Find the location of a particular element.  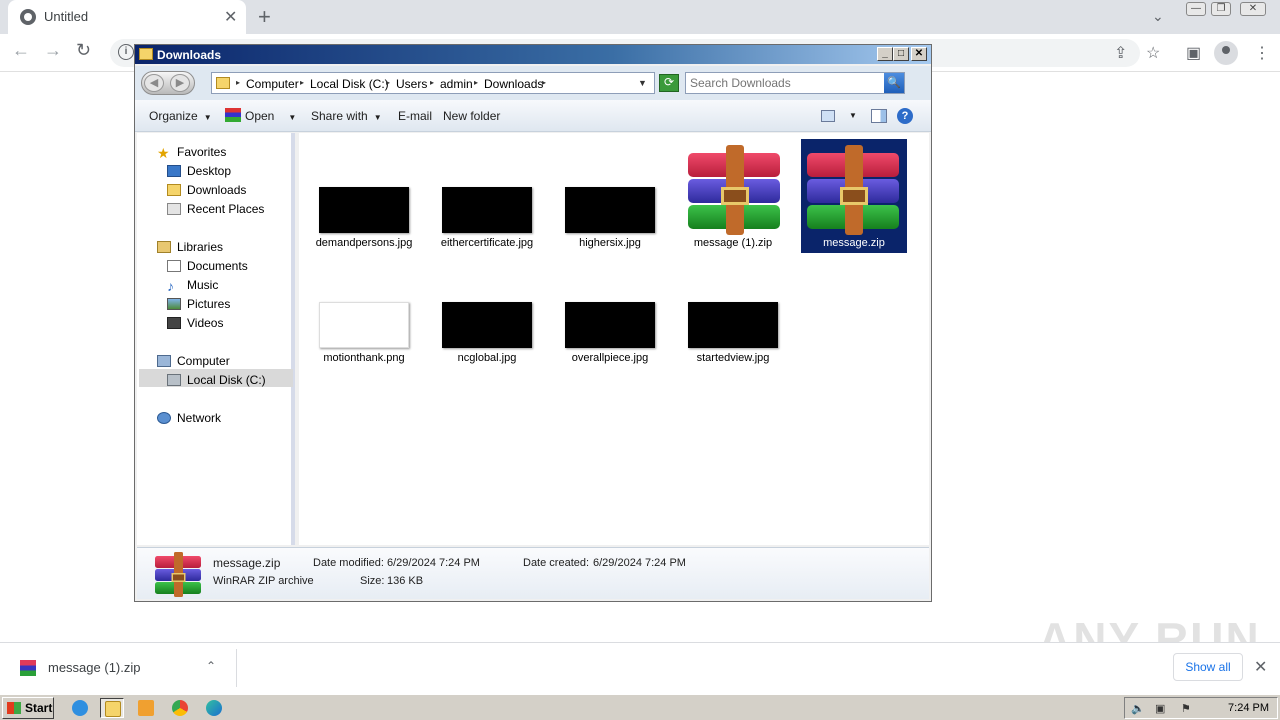

network-icon is located at coordinates (164, 418).